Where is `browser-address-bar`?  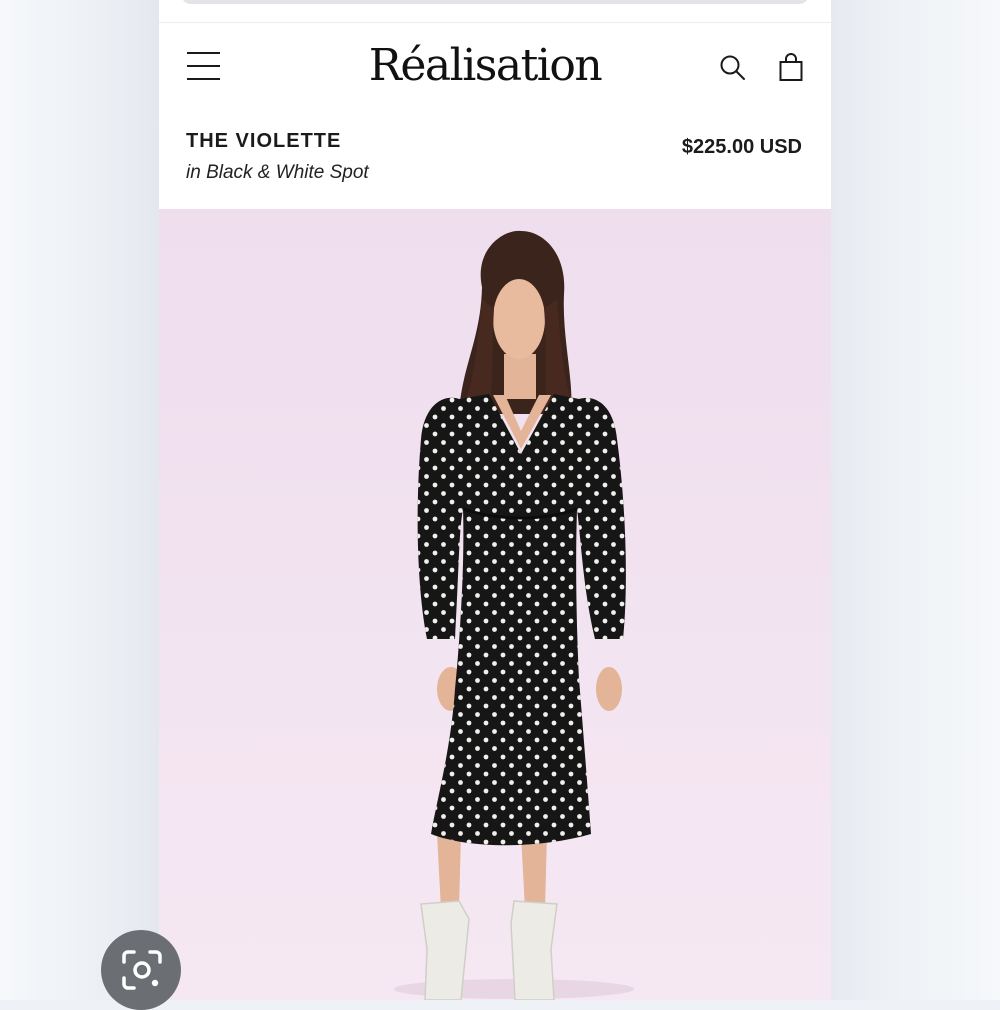 browser-address-bar is located at coordinates (495, 2).